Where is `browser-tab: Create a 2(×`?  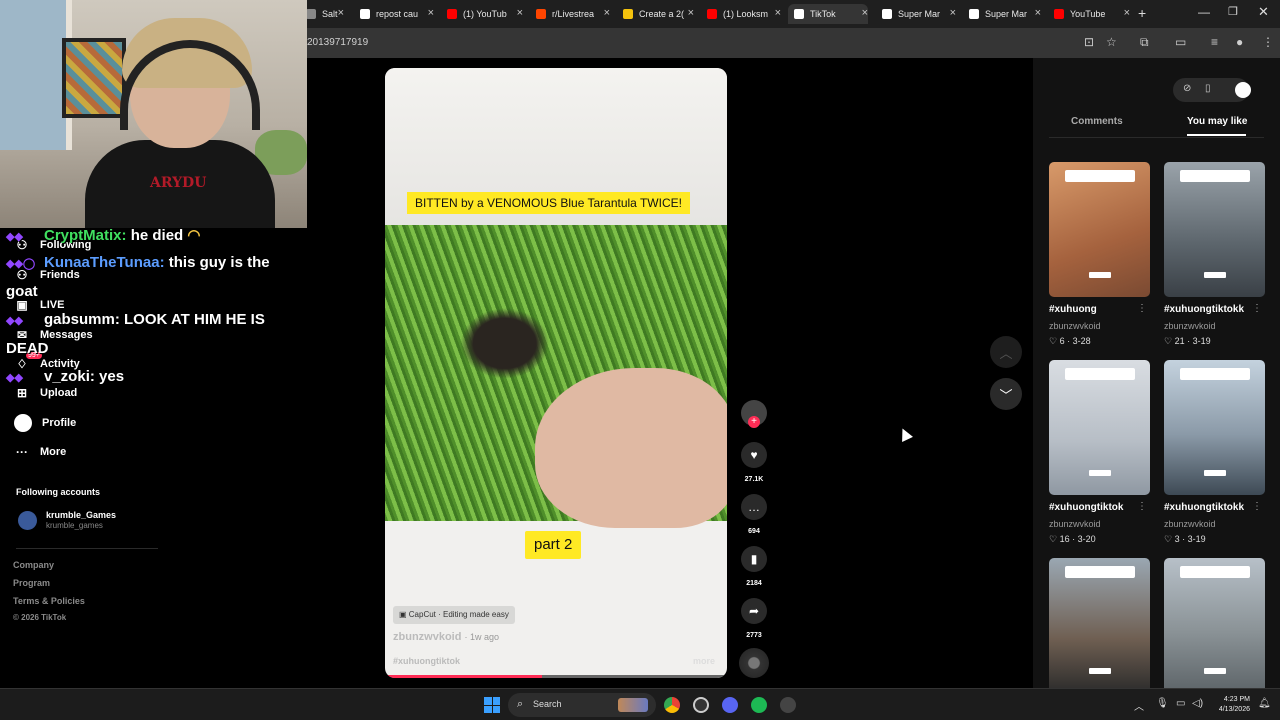 browser-tab: Create a 2(× is located at coordinates (655, 14).